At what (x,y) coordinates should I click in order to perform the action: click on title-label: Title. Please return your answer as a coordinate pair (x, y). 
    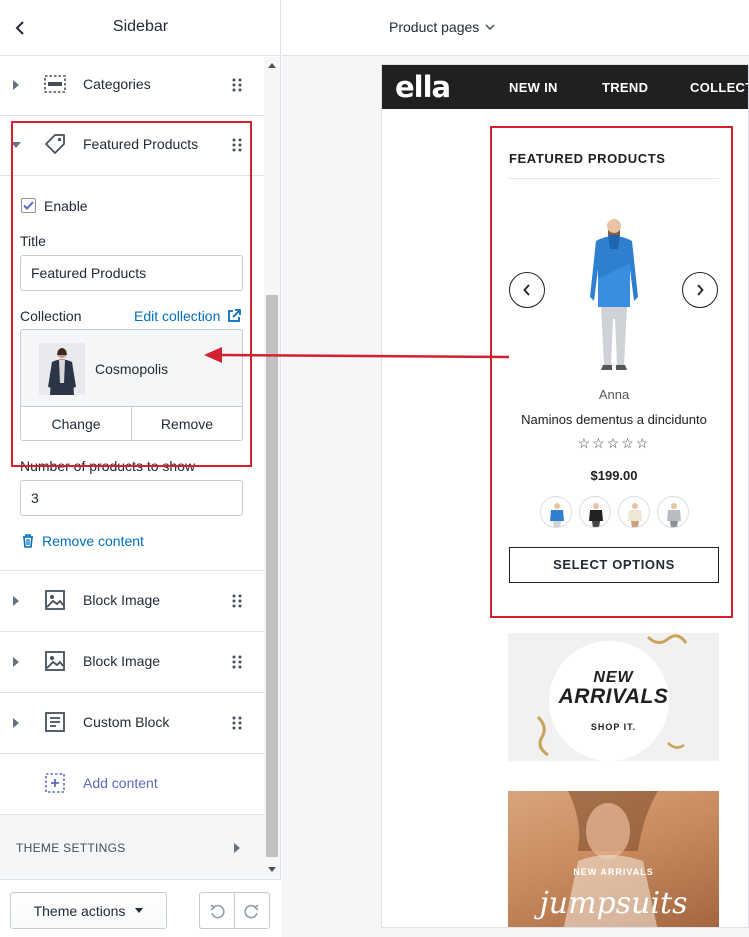
    Looking at the image, I should click on (33, 241).